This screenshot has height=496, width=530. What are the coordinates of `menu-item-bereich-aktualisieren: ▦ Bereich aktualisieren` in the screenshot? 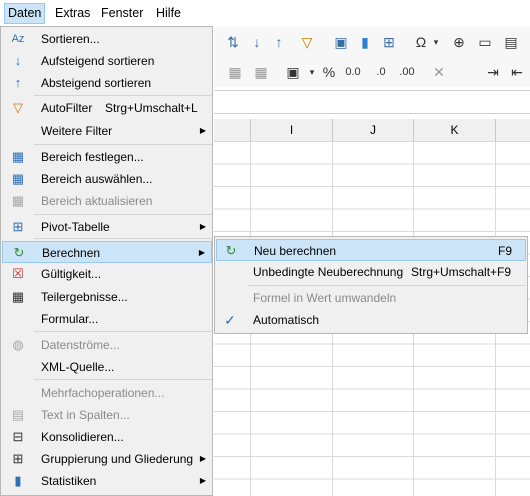 It's located at (107, 201).